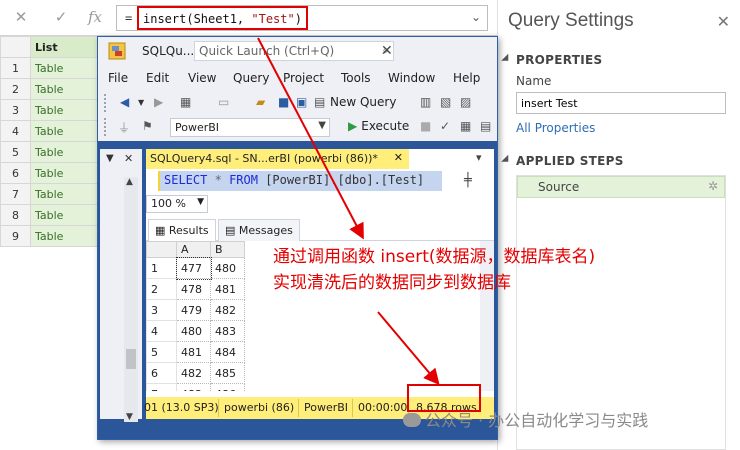 The height and width of the screenshot is (450, 740). I want to click on table-row: 1 Table, so click(50, 68).